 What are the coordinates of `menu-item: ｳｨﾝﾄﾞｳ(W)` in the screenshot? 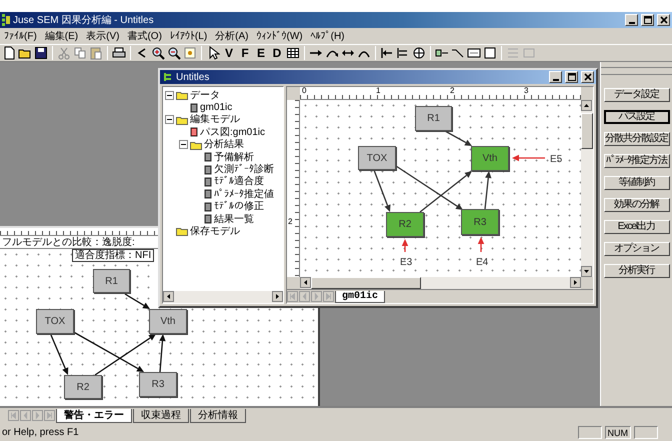 It's located at (279, 36).